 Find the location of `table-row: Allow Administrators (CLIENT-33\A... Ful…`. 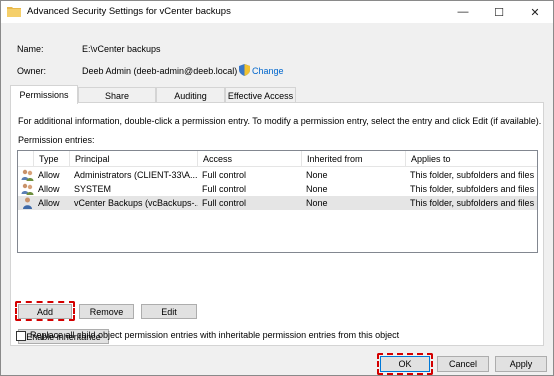

table-row: Allow Administrators (CLIENT-33\A... Ful… is located at coordinates (277, 175).